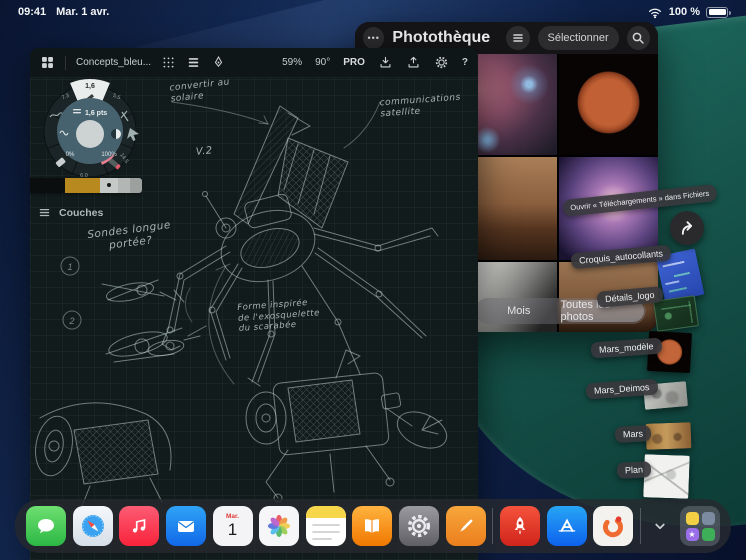 The height and width of the screenshot is (560, 746). I want to click on dock: Mar. 1 ★, so click(373, 526).